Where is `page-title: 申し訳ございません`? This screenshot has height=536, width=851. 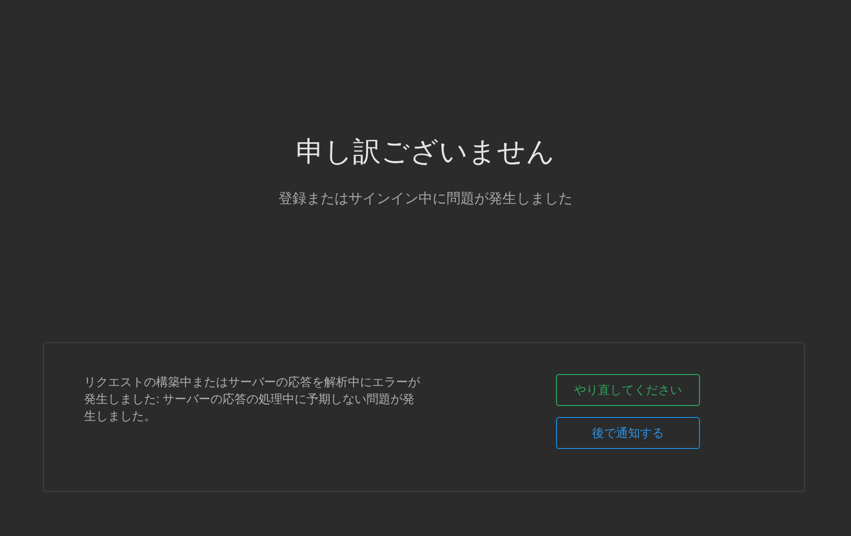 page-title: 申し訳ございません is located at coordinates (425, 152).